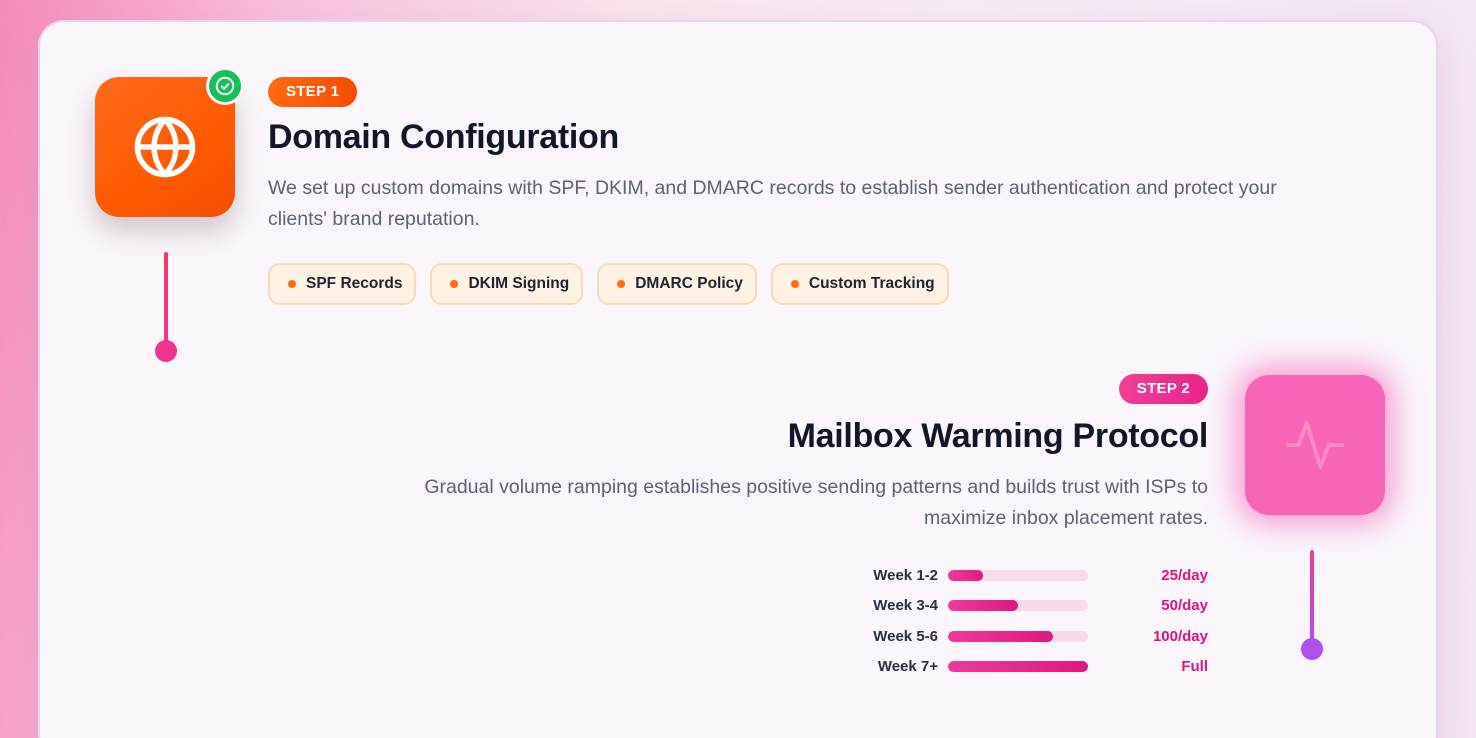 The image size is (1476, 738). I want to click on tag-dkim-signing: DKIM Signing, so click(507, 284).